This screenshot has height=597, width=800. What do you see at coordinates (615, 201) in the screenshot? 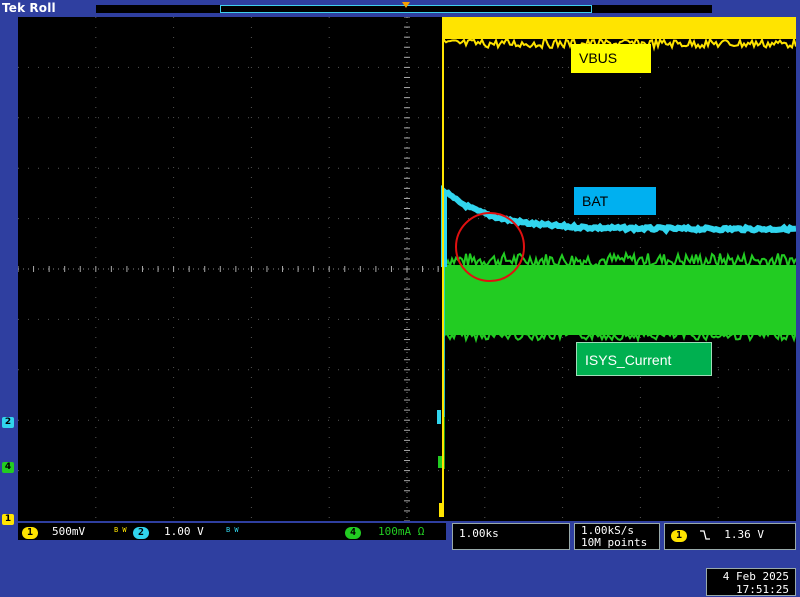
I see `bat-label: BAT` at bounding box center [615, 201].